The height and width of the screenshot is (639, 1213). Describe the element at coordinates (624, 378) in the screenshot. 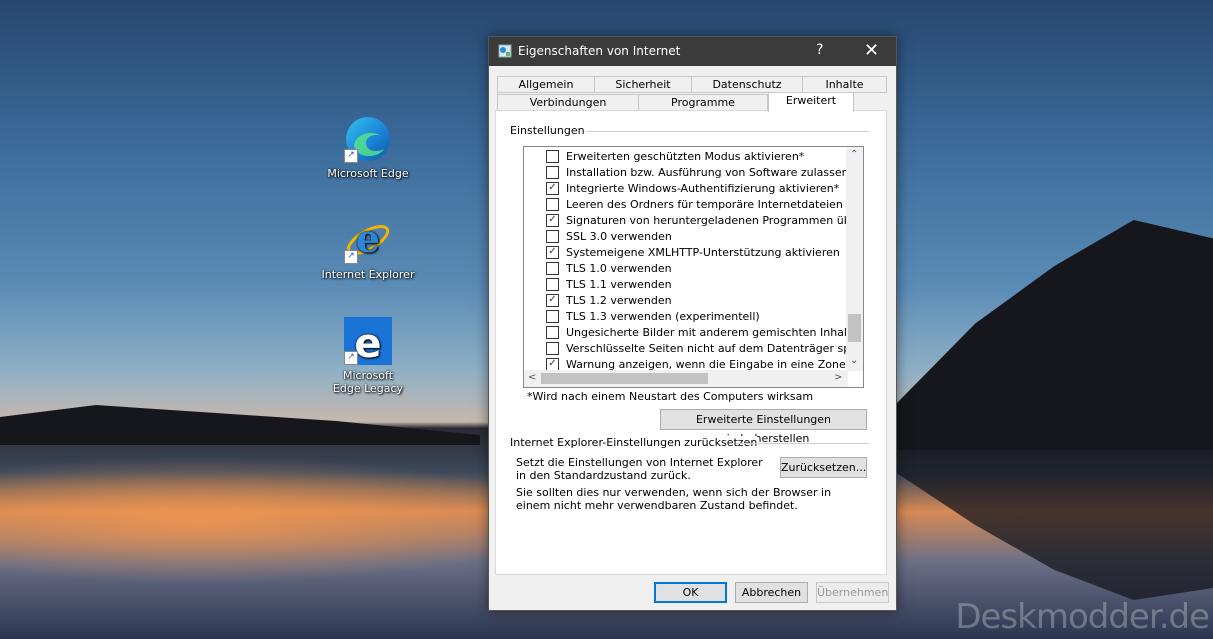

I see `horizontal-scroll-thumb` at that location.